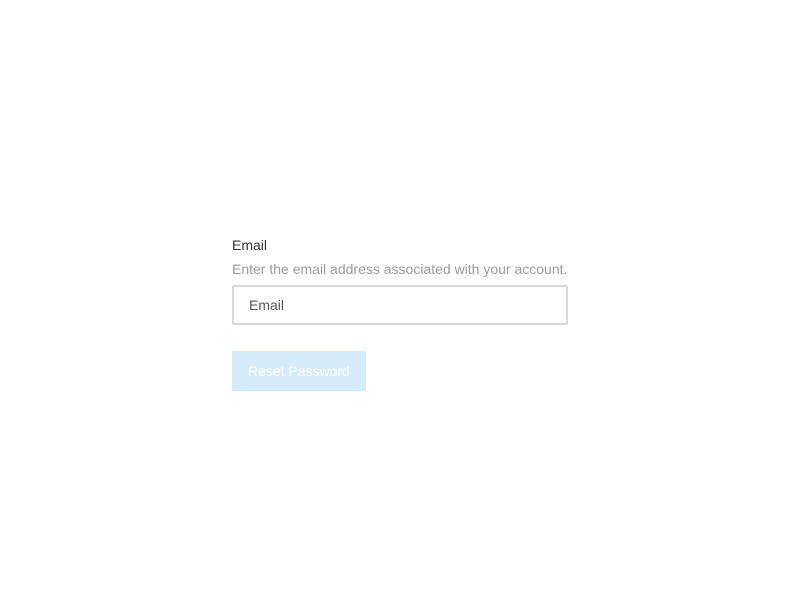  Describe the element at coordinates (299, 371) in the screenshot. I see `reset-password-button: Reset Password` at that location.